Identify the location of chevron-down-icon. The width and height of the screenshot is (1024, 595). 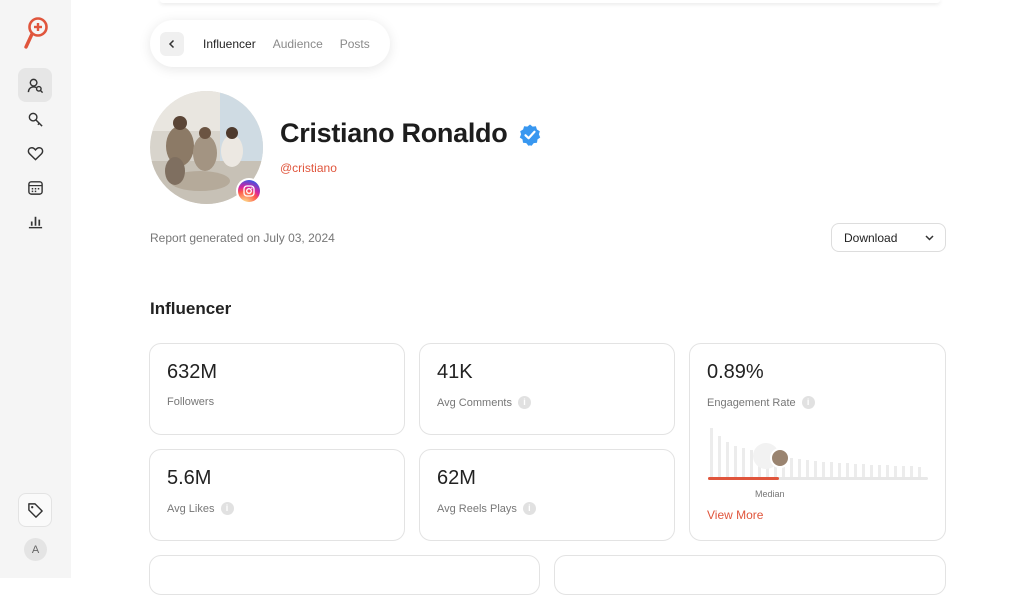
(929, 238).